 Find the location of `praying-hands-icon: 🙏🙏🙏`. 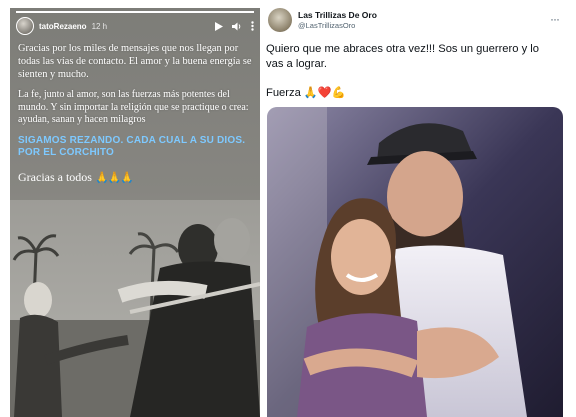

praying-hands-icon: 🙏🙏🙏 is located at coordinates (114, 177).